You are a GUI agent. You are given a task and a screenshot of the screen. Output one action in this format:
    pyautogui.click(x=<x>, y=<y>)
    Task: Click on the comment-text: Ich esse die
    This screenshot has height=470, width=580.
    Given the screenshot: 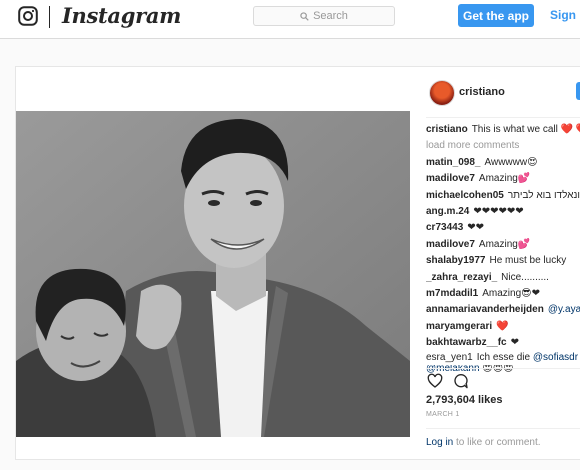 What is the action you would take?
    pyautogui.click(x=503, y=358)
    